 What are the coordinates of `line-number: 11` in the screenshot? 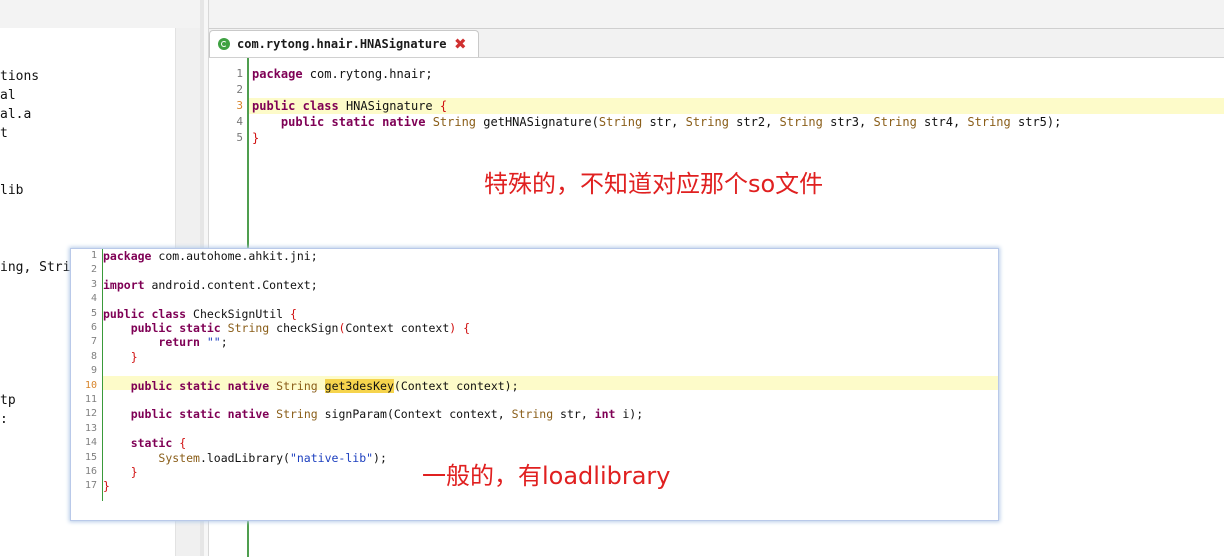 It's located at (90, 399).